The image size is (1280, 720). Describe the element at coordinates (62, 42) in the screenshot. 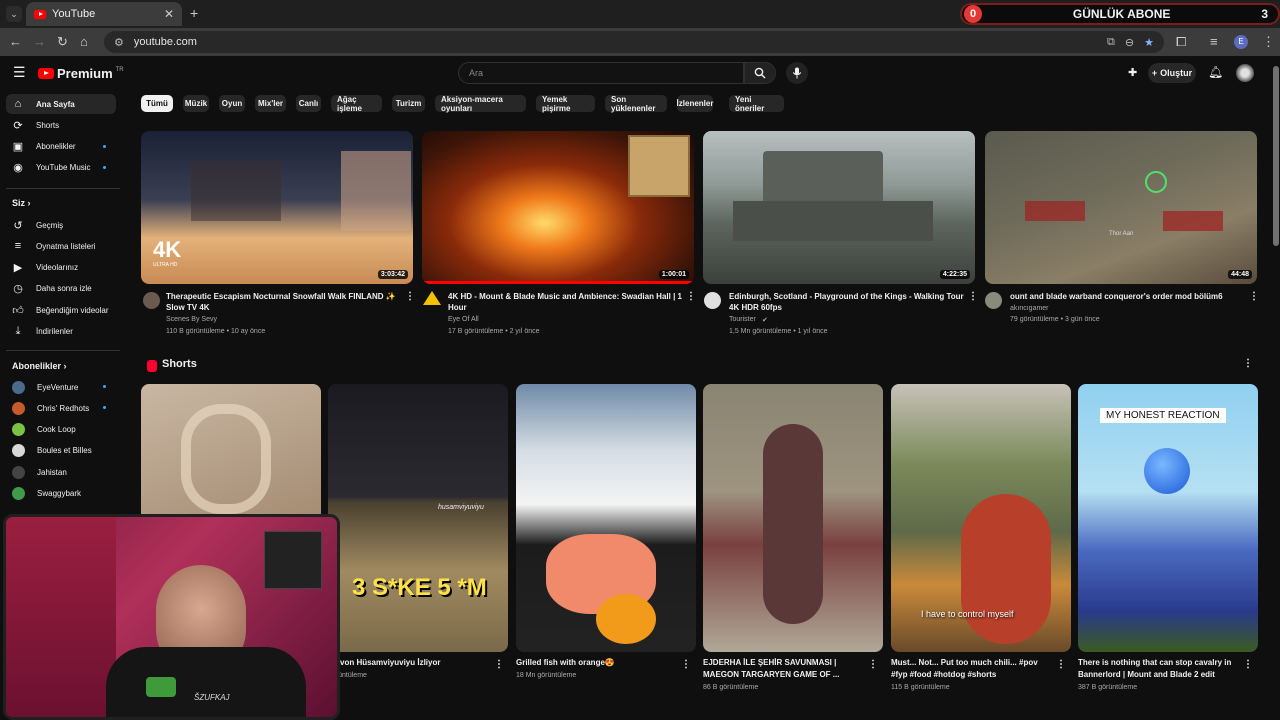

I see `reload-icon: ↻` at that location.